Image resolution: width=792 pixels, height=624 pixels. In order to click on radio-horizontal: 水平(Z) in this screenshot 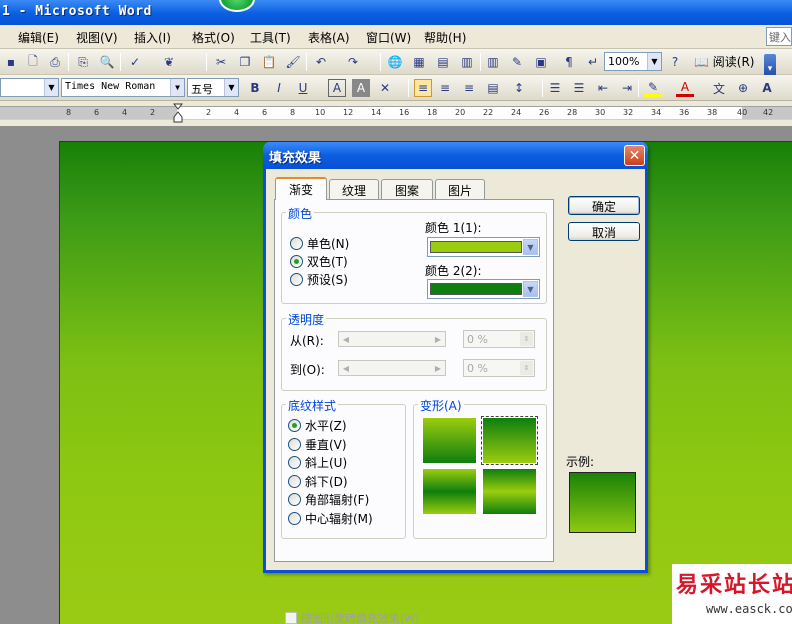, I will do `click(317, 425)`.